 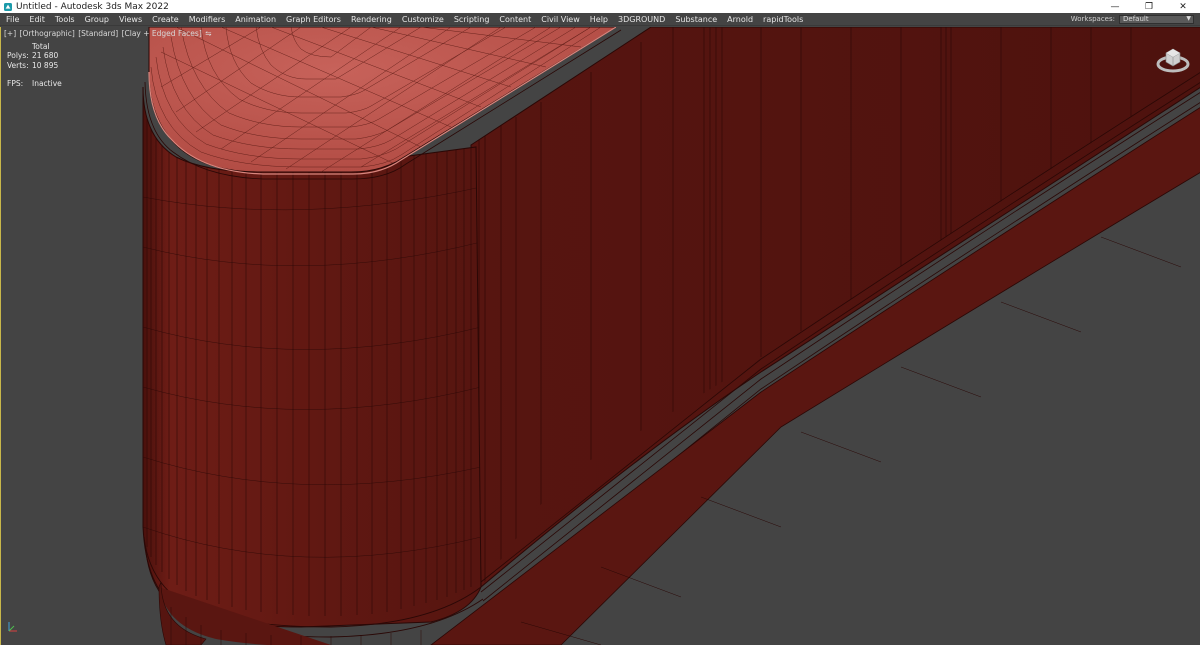 I want to click on axis-tripod-icon, so click(x=12, y=627).